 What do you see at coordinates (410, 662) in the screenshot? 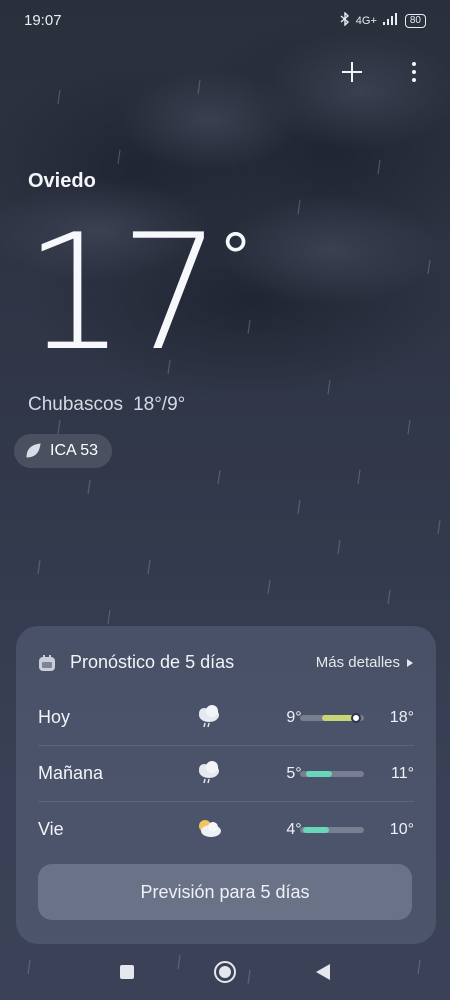
I see `chevron-right-icon` at bounding box center [410, 662].